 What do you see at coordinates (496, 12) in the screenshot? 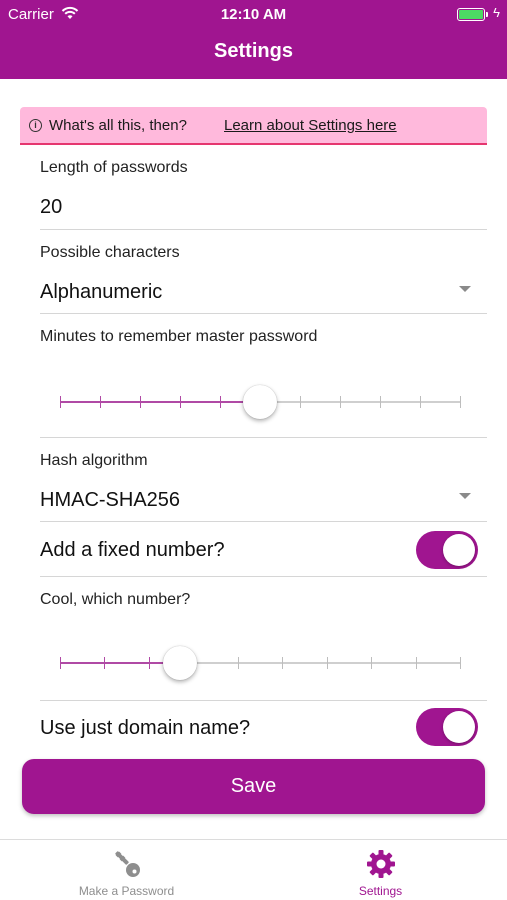
I see `charging-icon: ϟ` at bounding box center [496, 12].